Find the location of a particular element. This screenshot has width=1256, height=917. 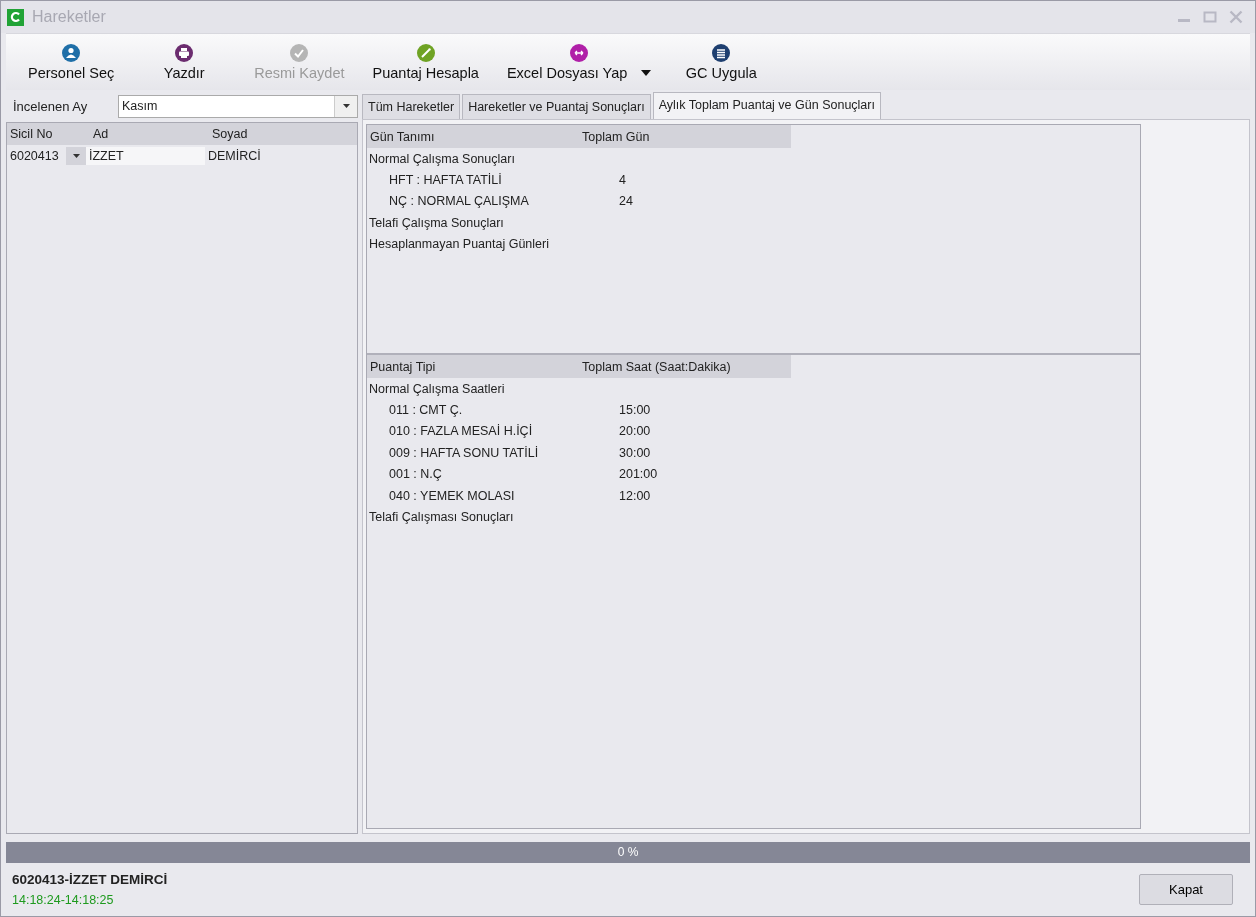

month-dropdown: Kasım is located at coordinates (238, 106).